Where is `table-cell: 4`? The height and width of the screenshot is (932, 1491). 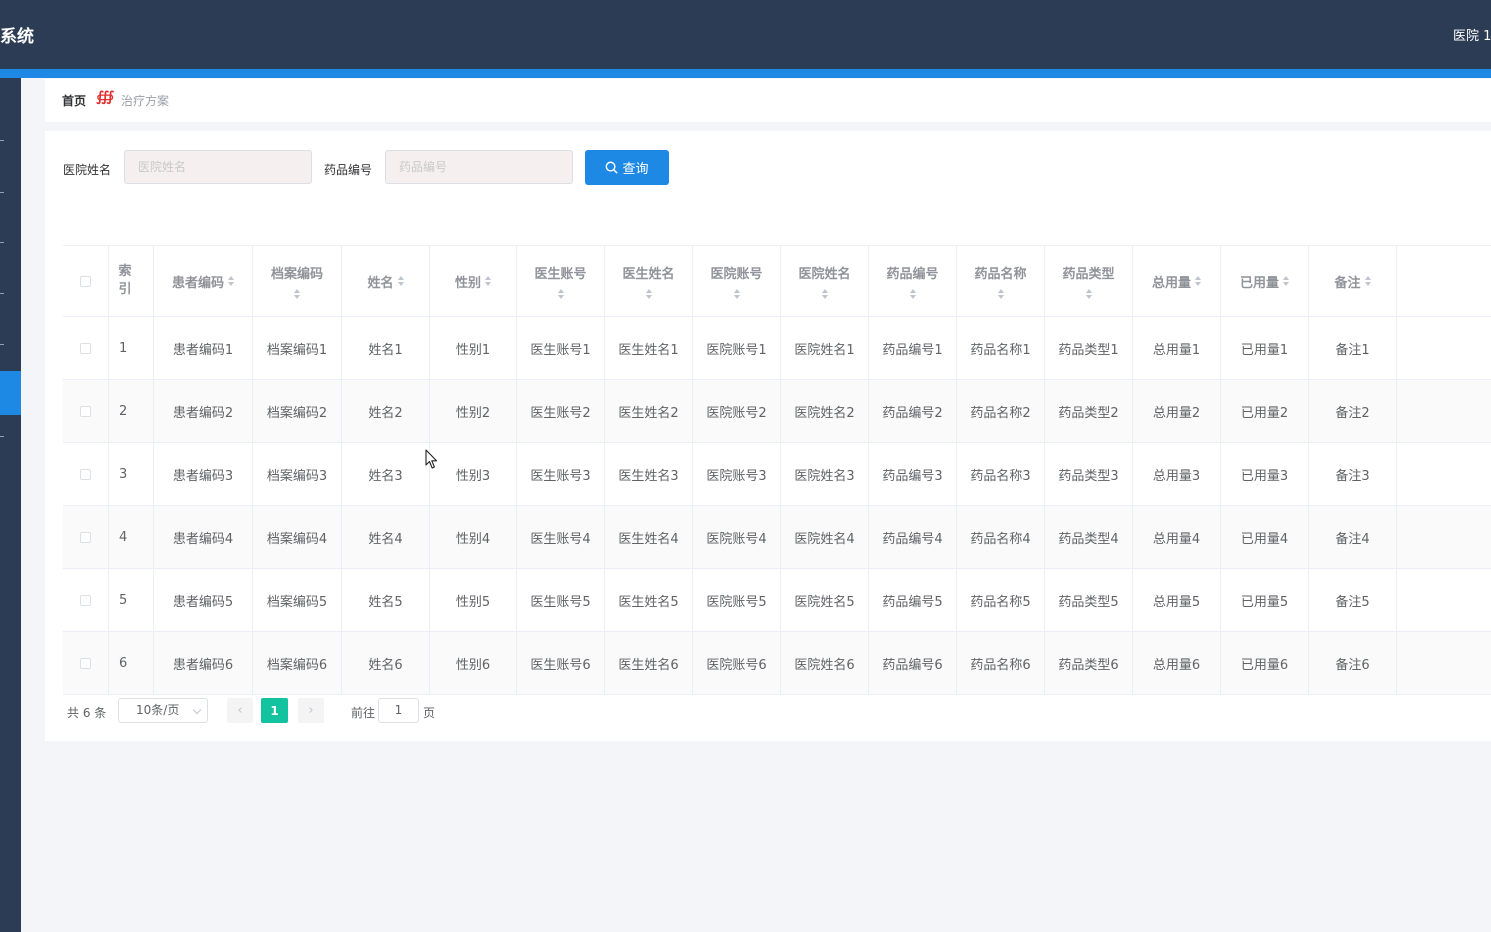 table-cell: 4 is located at coordinates (131, 537).